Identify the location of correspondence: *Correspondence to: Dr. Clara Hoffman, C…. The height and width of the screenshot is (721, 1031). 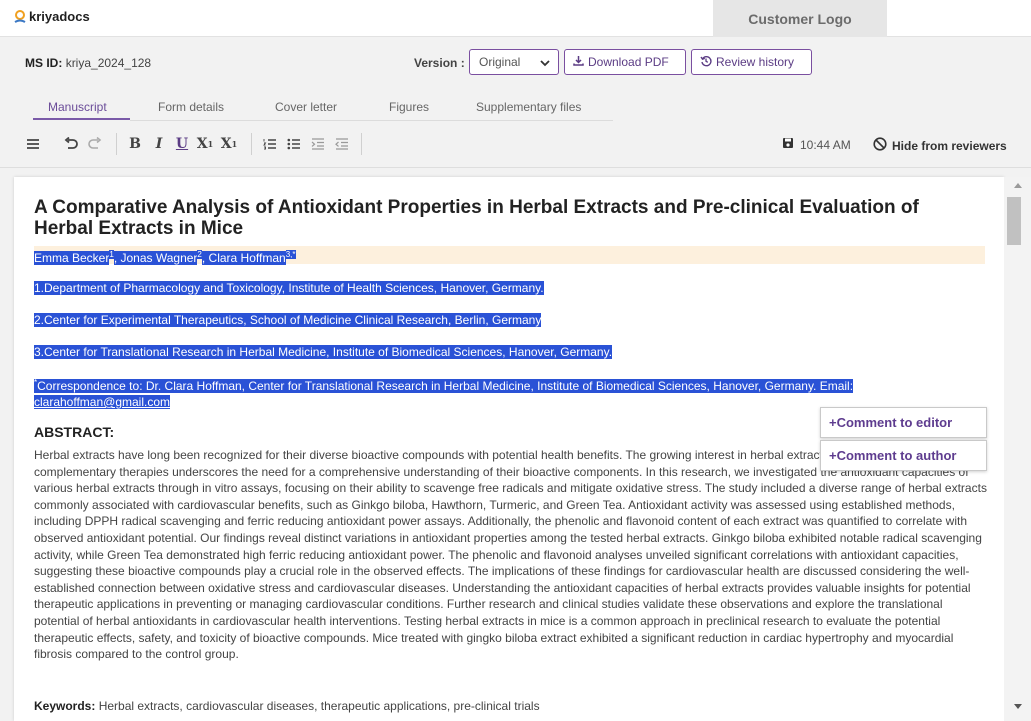
(509, 392).